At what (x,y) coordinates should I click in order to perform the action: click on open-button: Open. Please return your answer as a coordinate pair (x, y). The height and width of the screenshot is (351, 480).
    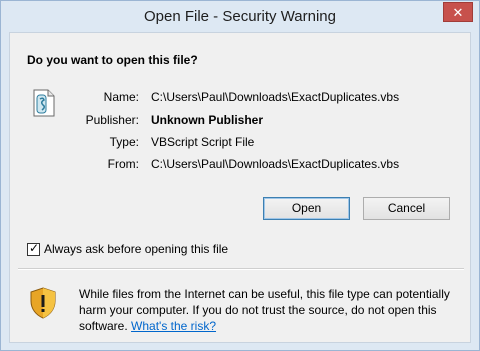
    Looking at the image, I should click on (306, 208).